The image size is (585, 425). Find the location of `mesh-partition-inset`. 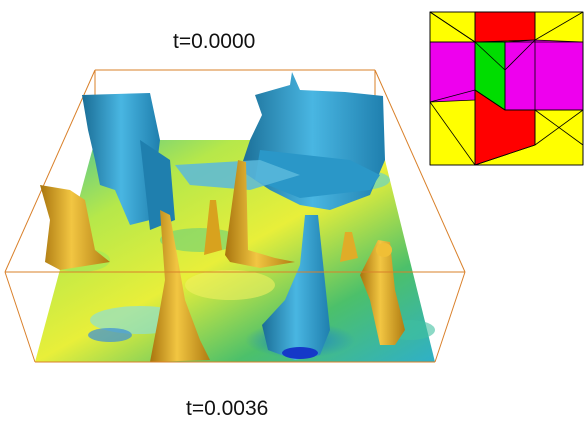

mesh-partition-inset is located at coordinates (506, 88).